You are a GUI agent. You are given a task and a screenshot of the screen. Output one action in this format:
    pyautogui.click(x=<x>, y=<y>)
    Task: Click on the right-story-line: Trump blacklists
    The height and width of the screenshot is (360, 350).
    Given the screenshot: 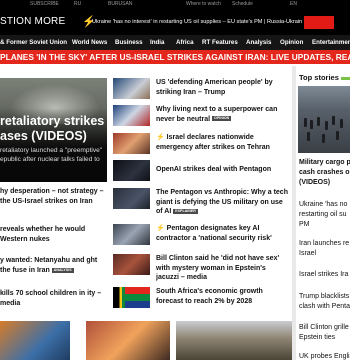 What is the action you would take?
    pyautogui.click(x=324, y=297)
    